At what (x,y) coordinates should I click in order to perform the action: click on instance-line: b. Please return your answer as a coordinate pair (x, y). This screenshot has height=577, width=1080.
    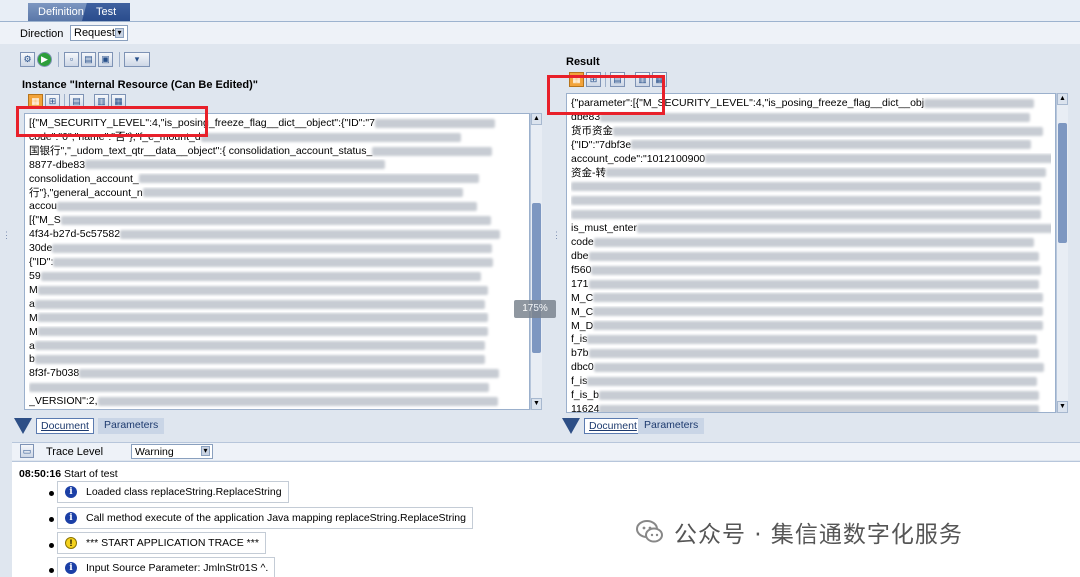
    Looking at the image, I should click on (277, 360).